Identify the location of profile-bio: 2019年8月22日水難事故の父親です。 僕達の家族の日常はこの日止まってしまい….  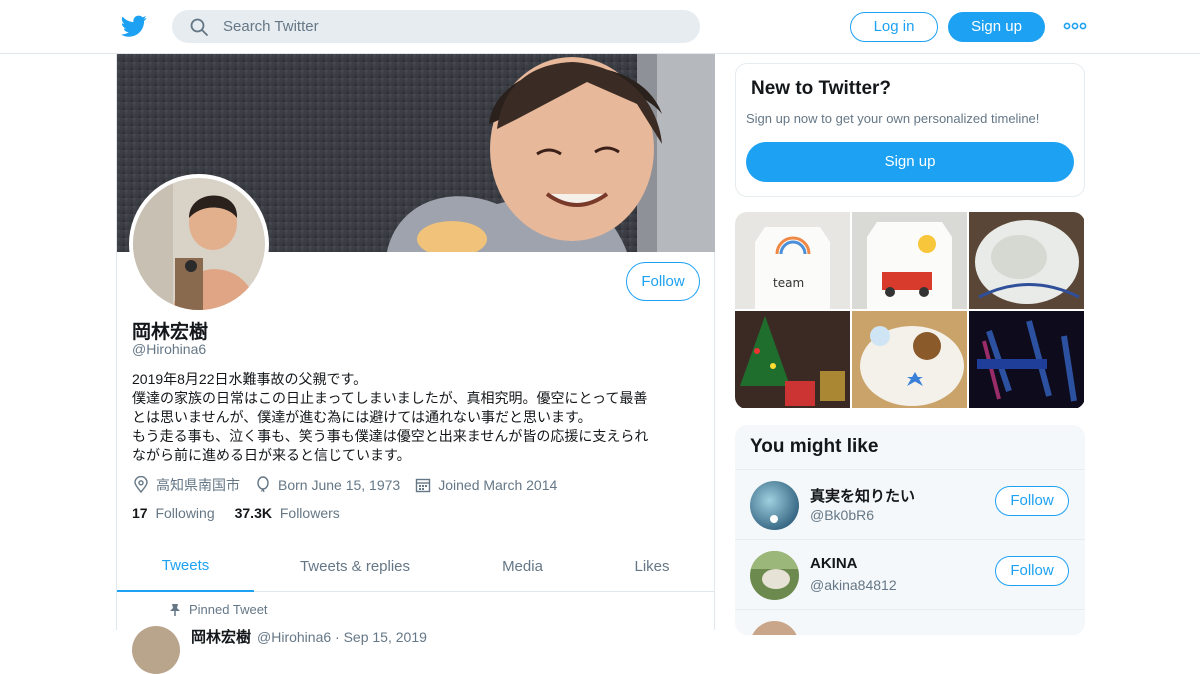
(414, 417).